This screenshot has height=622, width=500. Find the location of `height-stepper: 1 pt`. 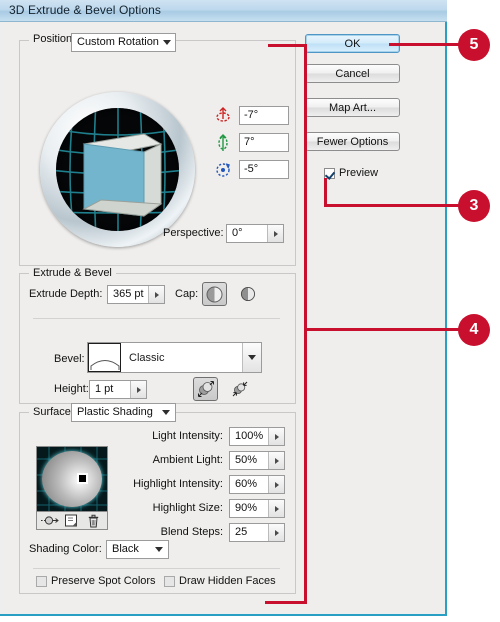

height-stepper: 1 pt is located at coordinates (118, 389).